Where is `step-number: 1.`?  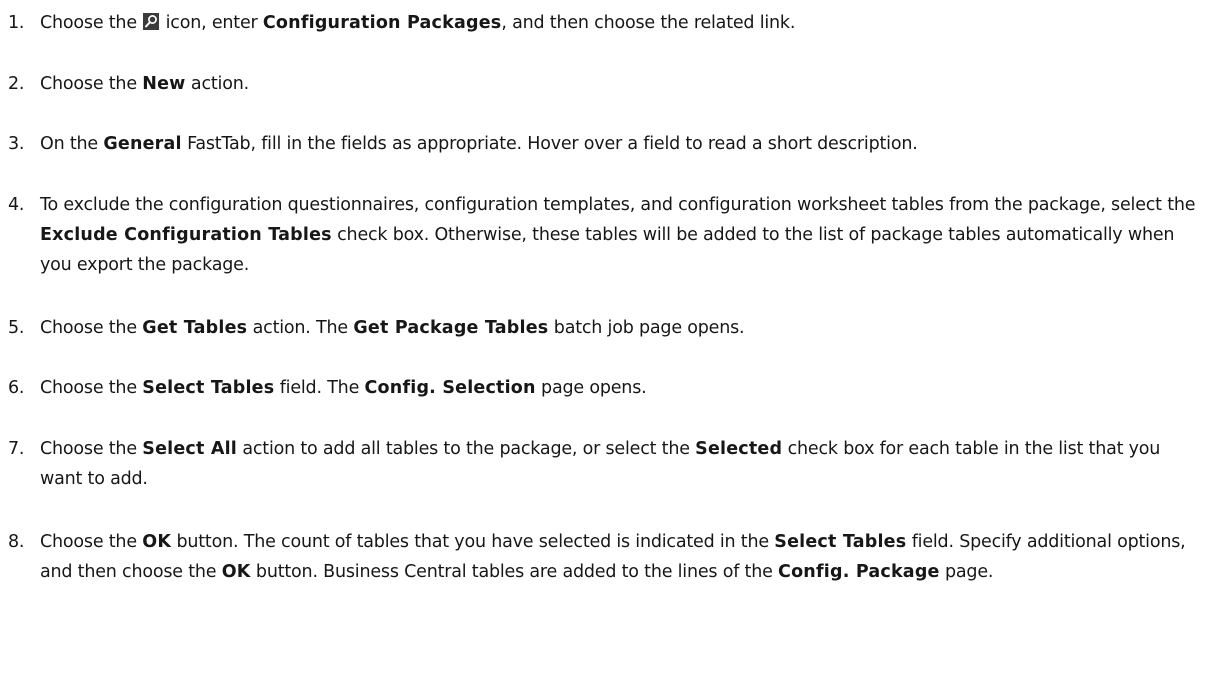
step-number: 1. is located at coordinates (16, 23).